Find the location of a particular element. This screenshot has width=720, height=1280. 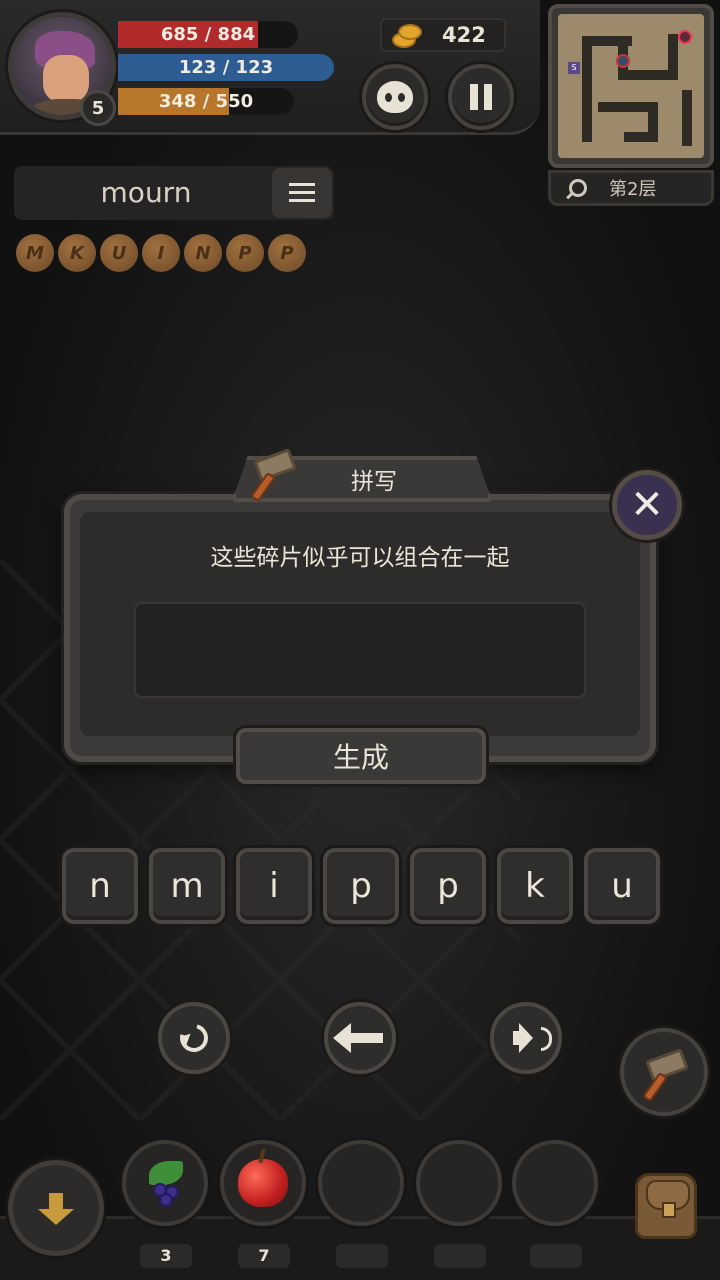

list-icon is located at coordinates (302, 193).